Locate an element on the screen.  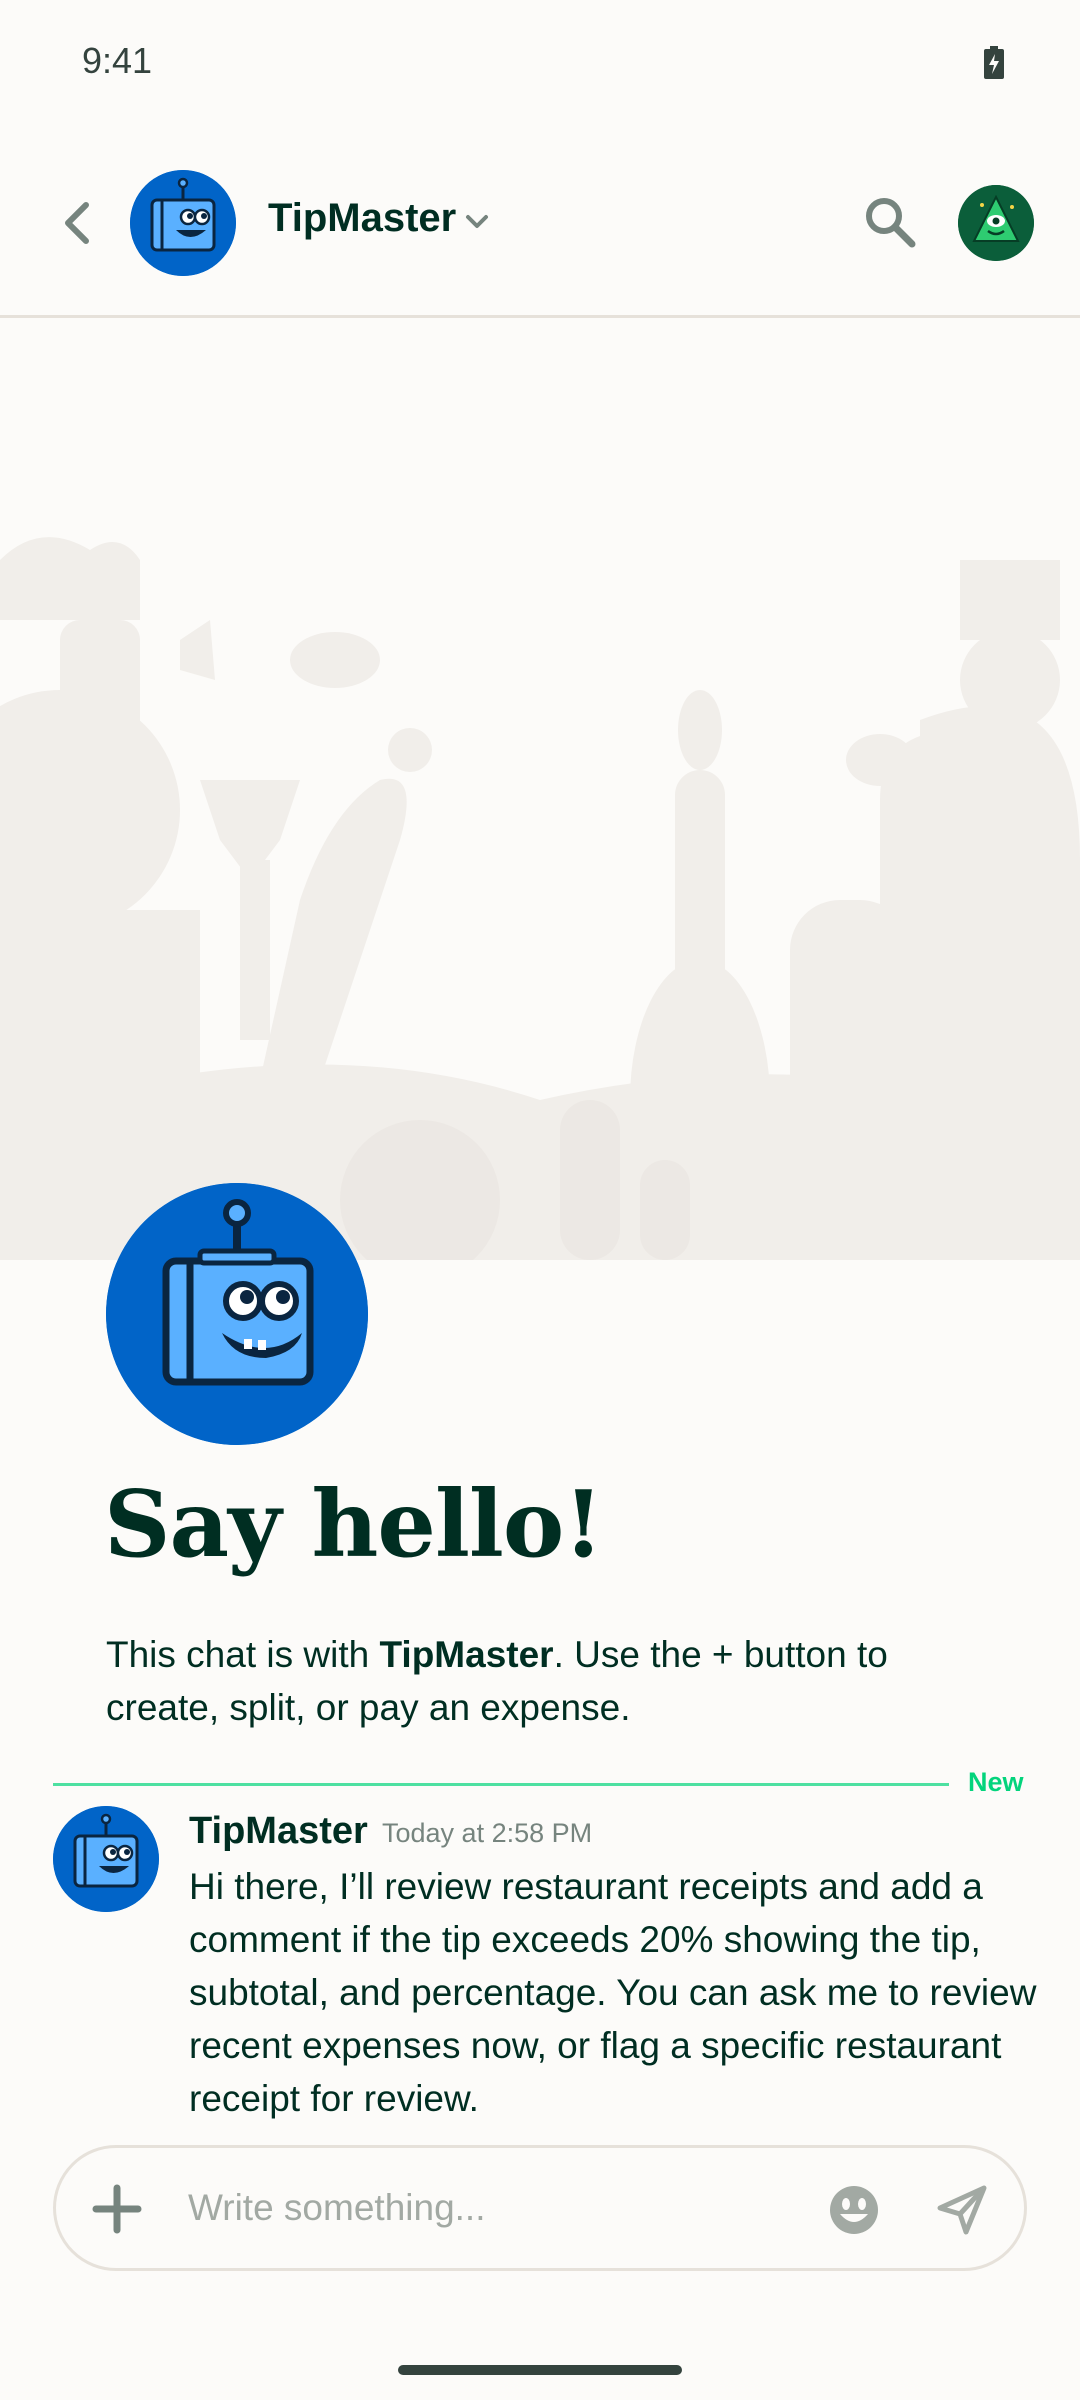
search-icon is located at coordinates (891, 223).